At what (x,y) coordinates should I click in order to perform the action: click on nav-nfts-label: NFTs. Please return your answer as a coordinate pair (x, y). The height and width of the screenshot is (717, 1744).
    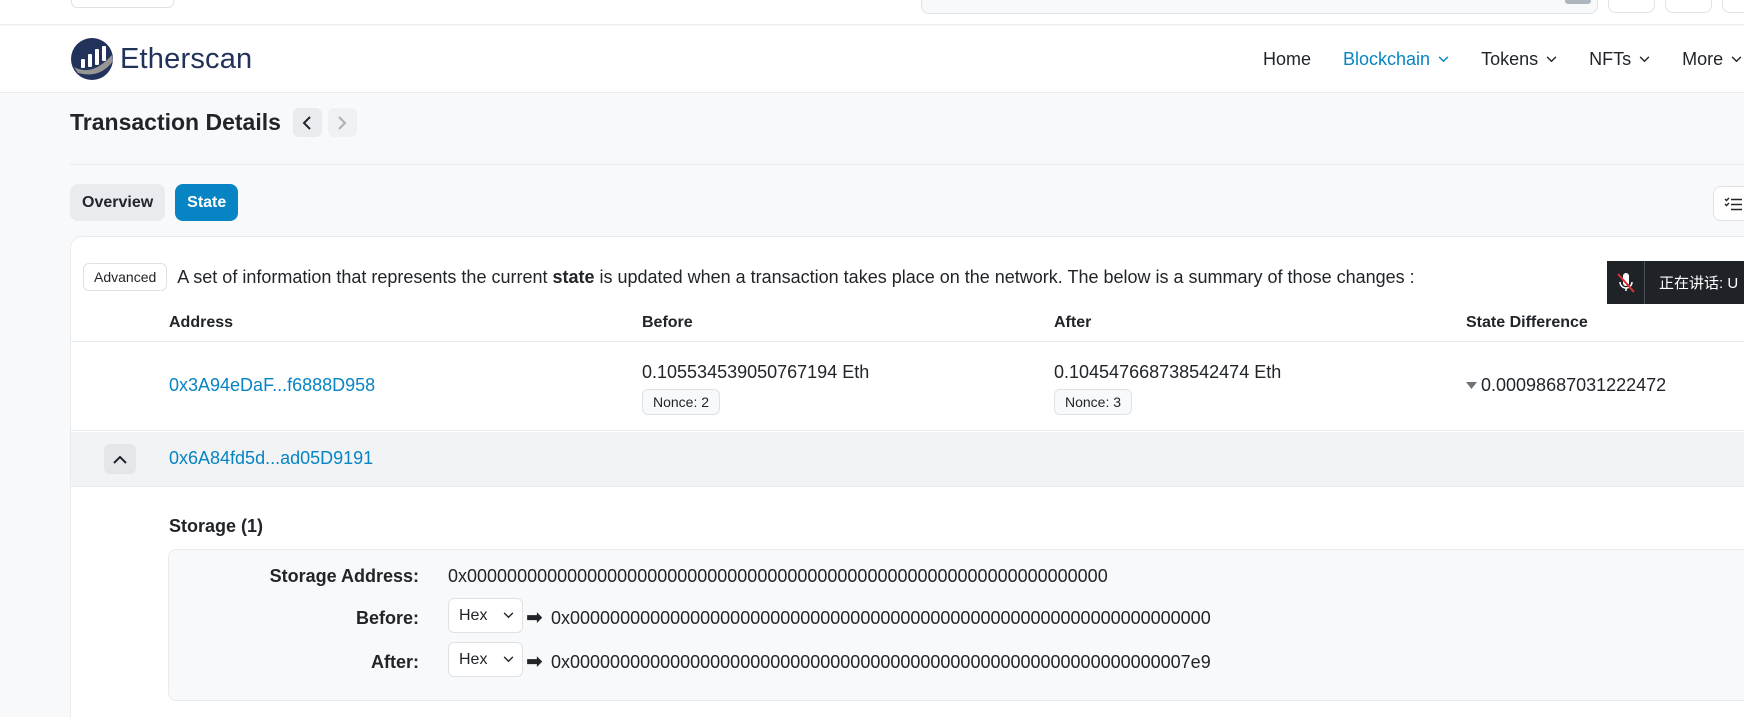
    Looking at the image, I should click on (1610, 58).